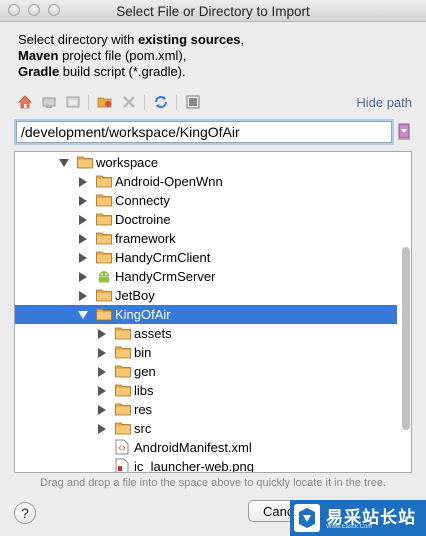 This screenshot has height=536, width=426. I want to click on tree-row: HandyCrmServer, so click(206, 276).